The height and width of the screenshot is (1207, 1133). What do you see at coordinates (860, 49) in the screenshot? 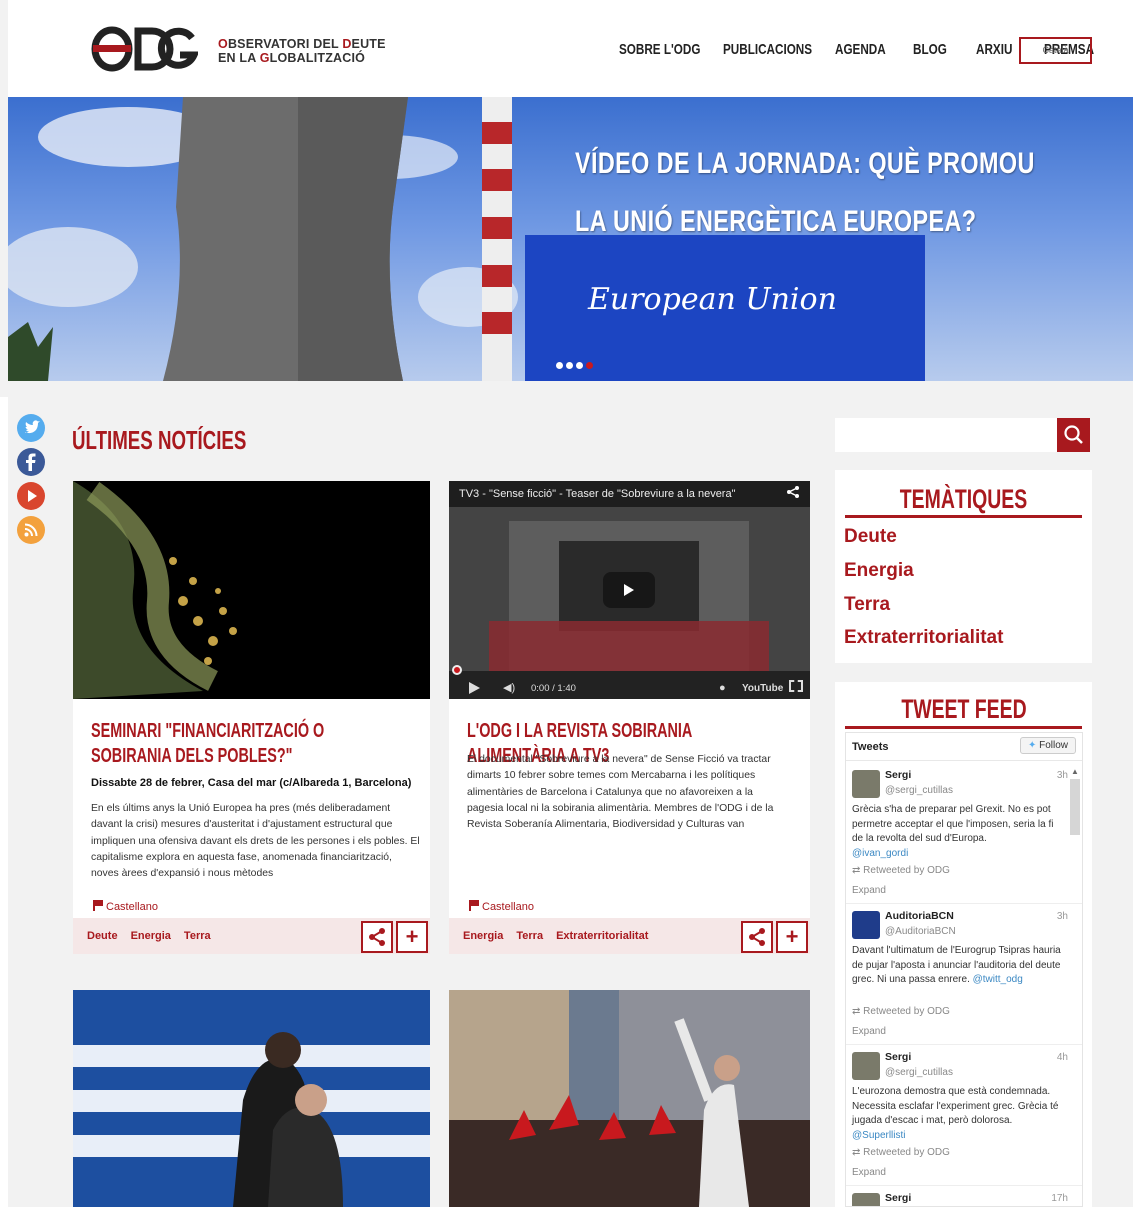
I see `nav-agenda: AGENDA` at bounding box center [860, 49].